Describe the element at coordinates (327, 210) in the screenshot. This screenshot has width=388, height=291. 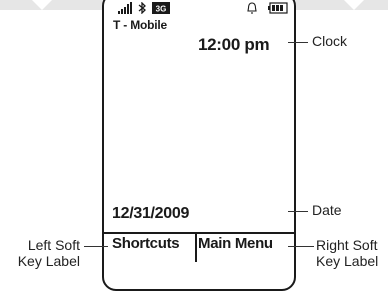
I see `date-callout: Date` at that location.